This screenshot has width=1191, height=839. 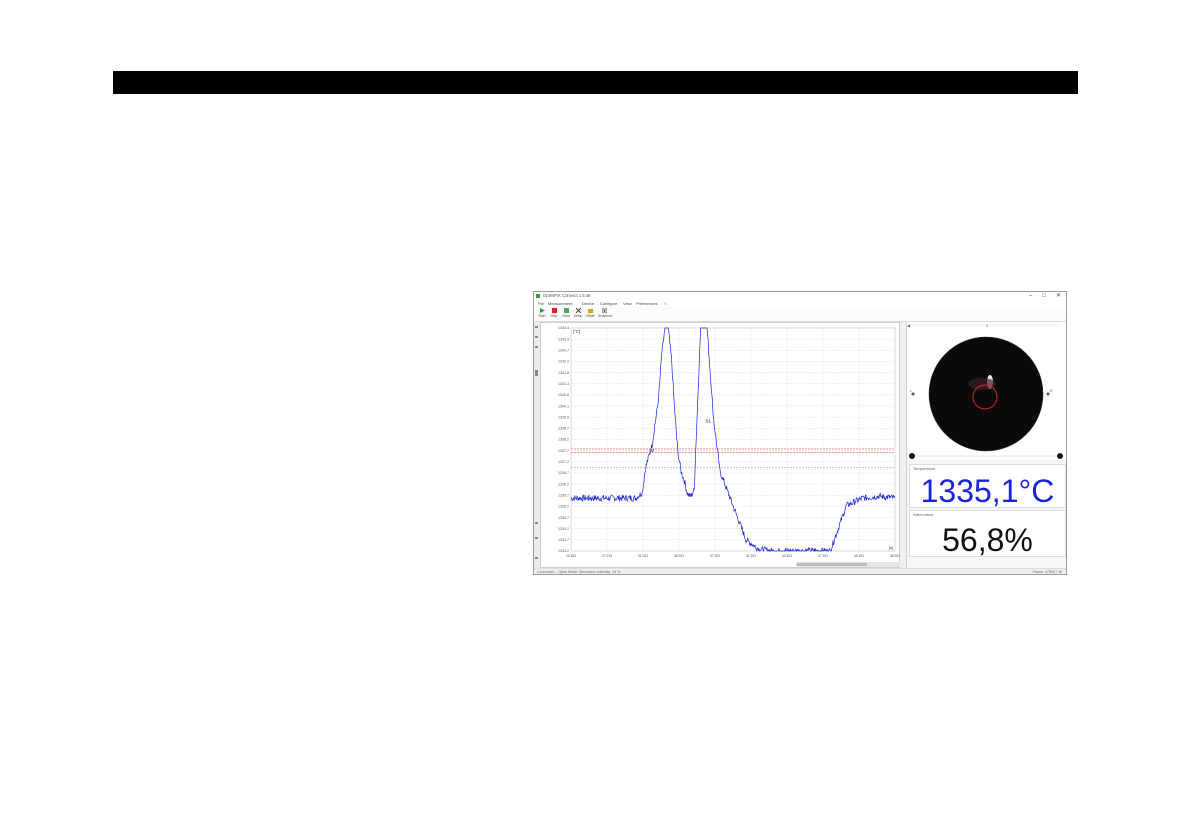 What do you see at coordinates (563, 451) in the screenshot?
I see `y-tick-label: 1337.7` at bounding box center [563, 451].